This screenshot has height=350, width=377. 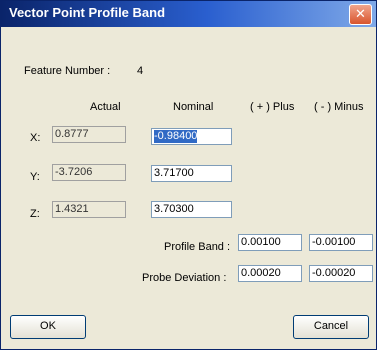 I want to click on column-header-minus: ( - ) Minus, so click(x=339, y=107).